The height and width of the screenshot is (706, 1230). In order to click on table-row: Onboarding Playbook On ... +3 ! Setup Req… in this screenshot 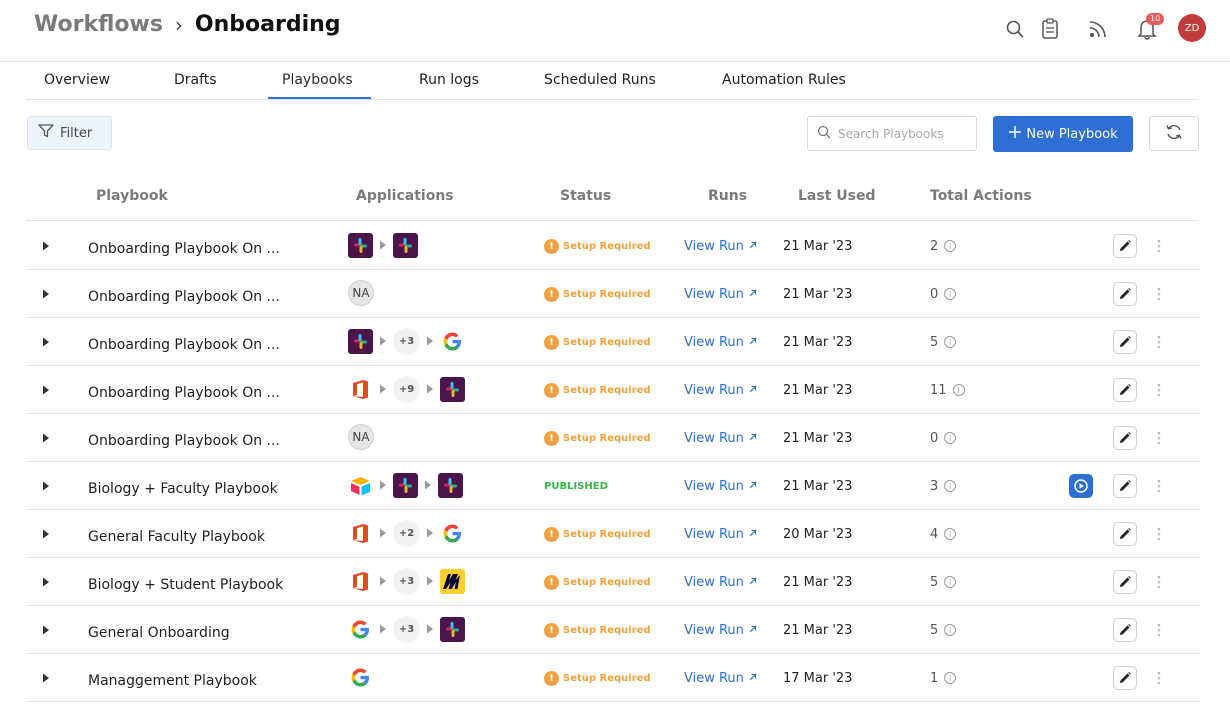, I will do `click(612, 342)`.